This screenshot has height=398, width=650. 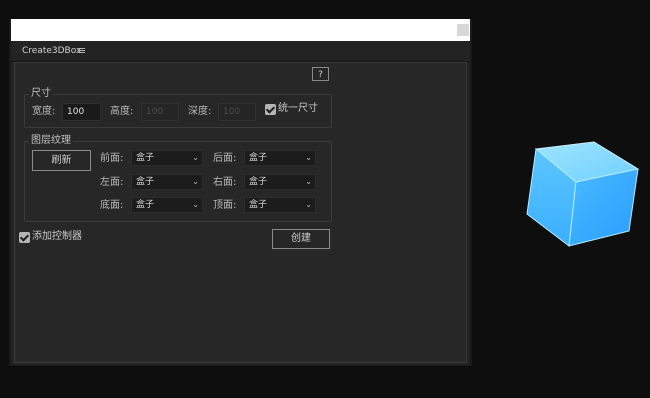 I want to click on back-face-value: 盒子, so click(x=258, y=158).